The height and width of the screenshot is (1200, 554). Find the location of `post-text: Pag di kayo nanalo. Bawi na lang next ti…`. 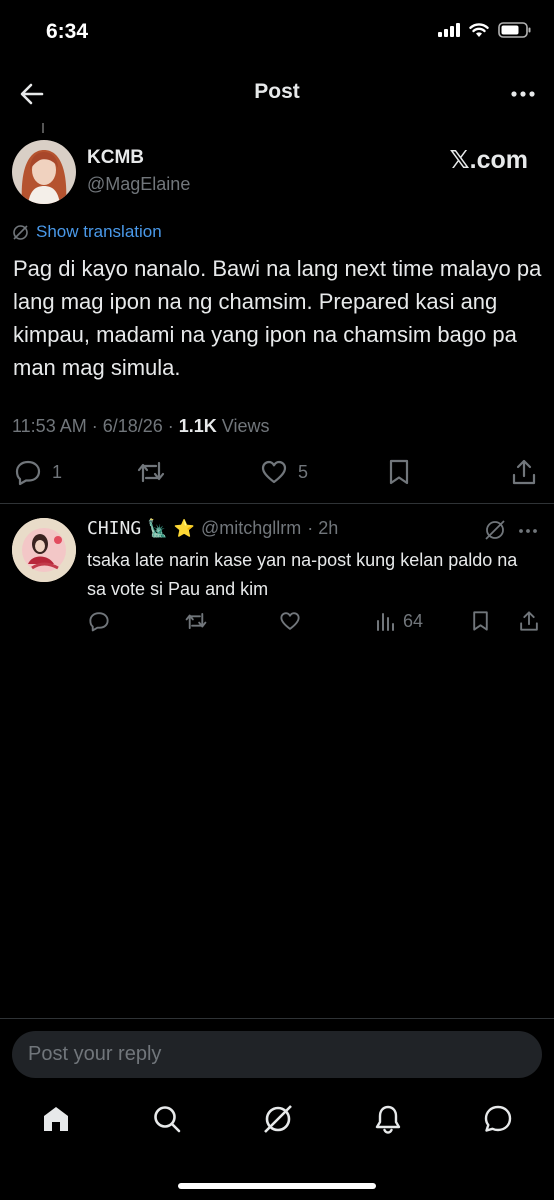

post-text: Pag di kayo nanalo. Bawi na lang next ti… is located at coordinates (277, 318).